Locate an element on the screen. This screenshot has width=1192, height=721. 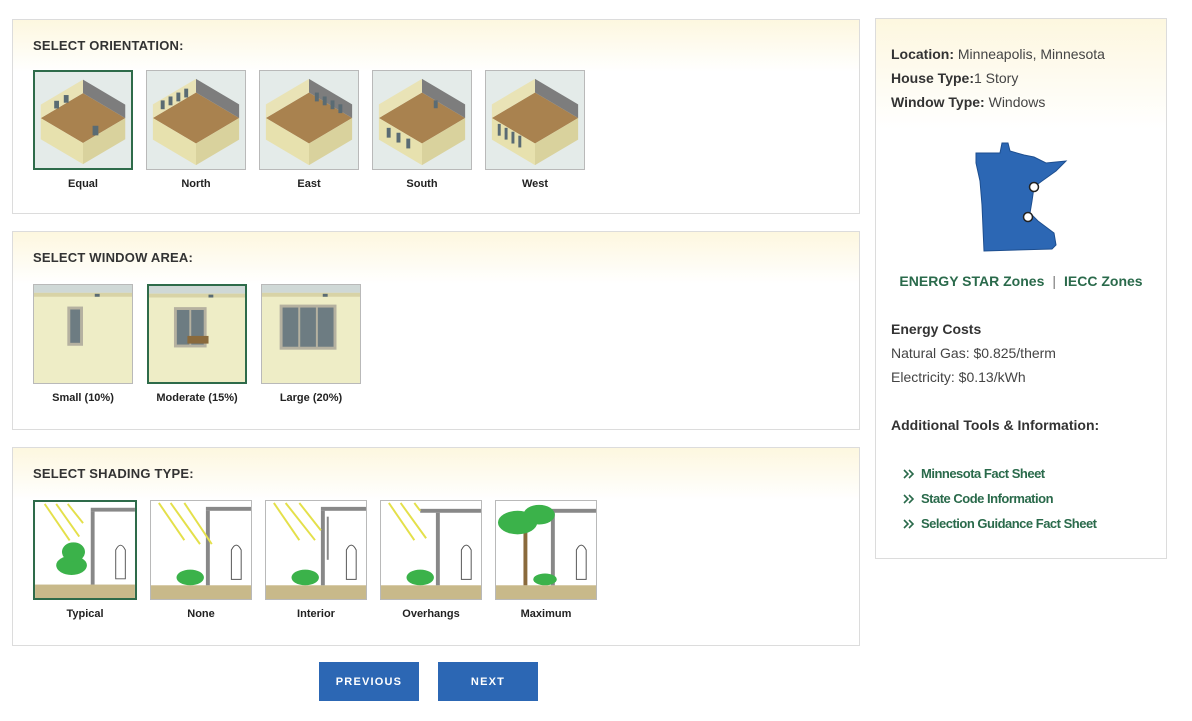
location-value: Minneapolis, Minnesota is located at coordinates (1031, 54).